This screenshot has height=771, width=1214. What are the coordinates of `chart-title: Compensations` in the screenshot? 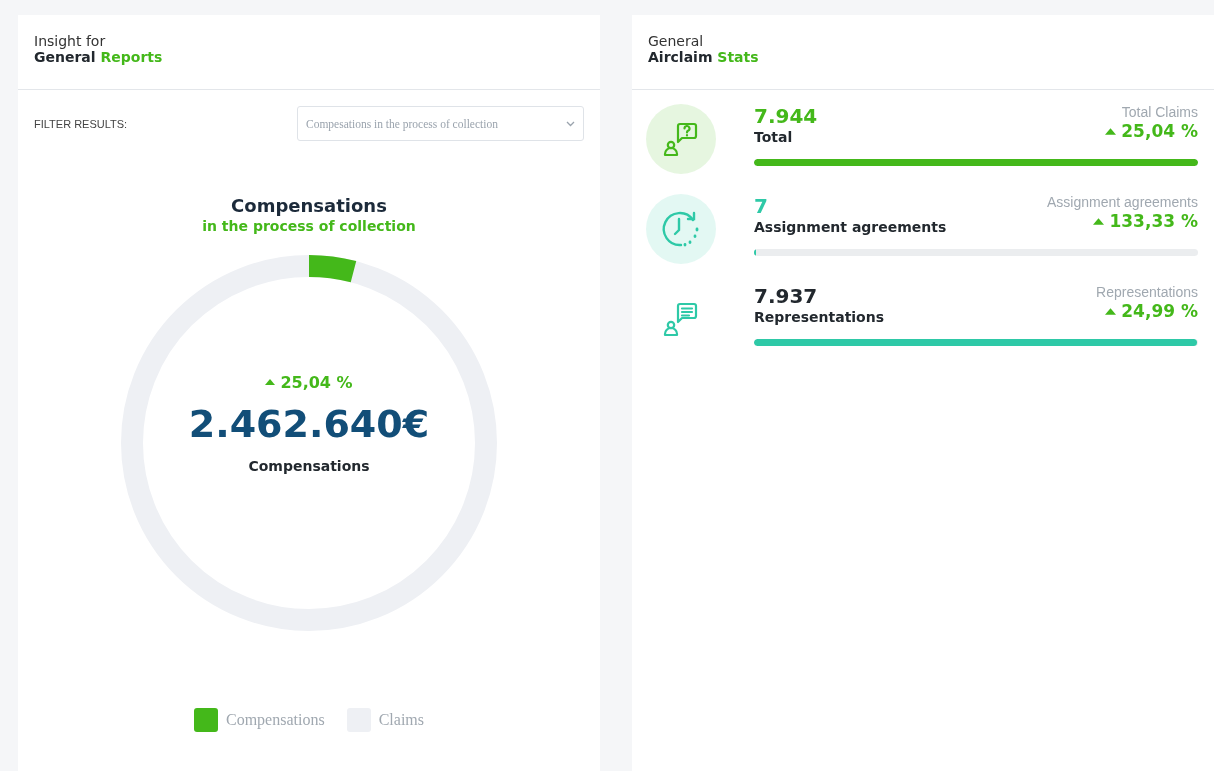 It's located at (309, 205).